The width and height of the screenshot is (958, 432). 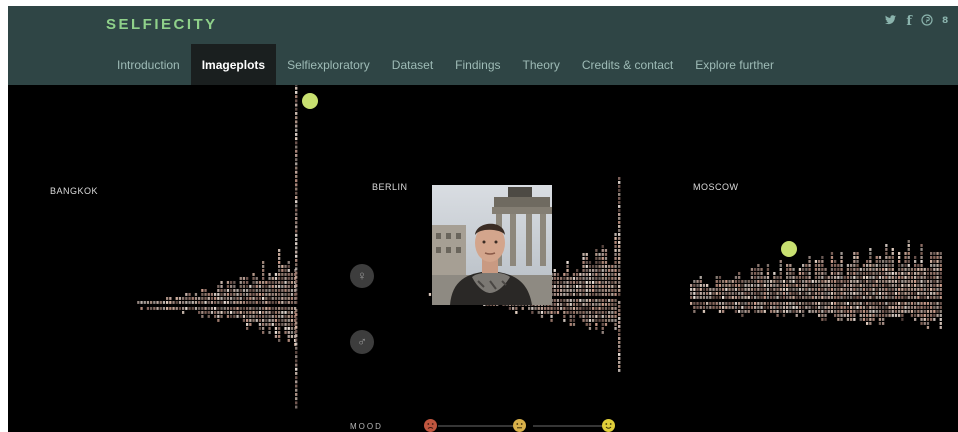 I want to click on tab-explore-further: Explore further, so click(x=734, y=64).